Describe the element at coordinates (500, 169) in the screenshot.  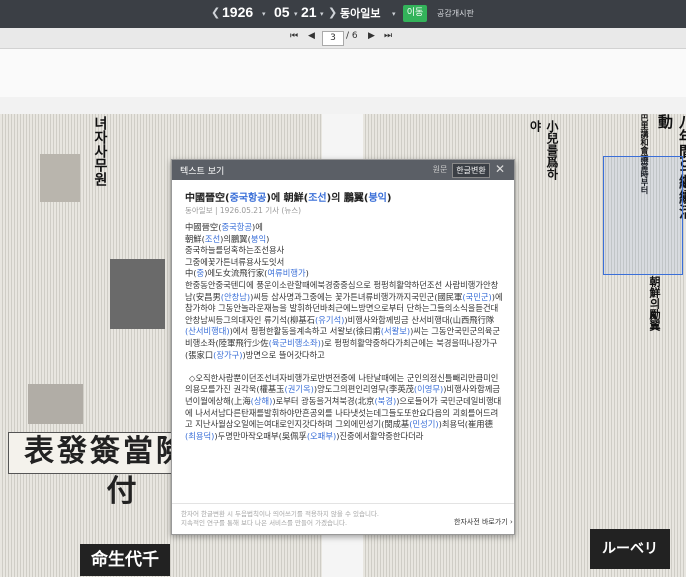
I see `close-icon: ✕` at that location.